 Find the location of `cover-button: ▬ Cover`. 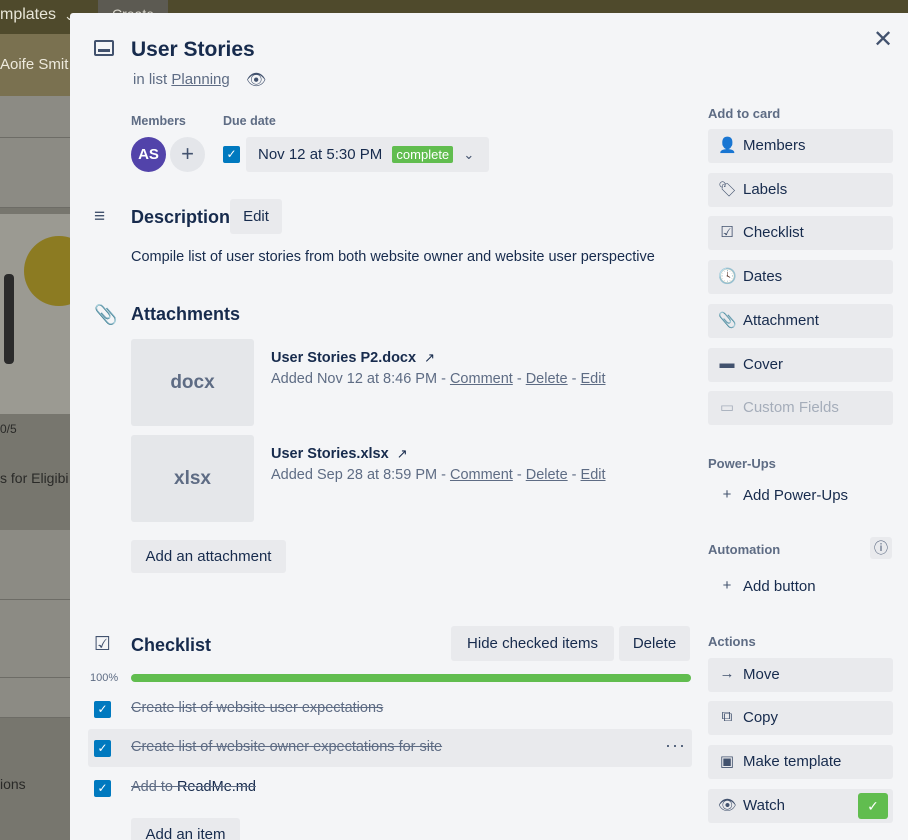

cover-button: ▬ Cover is located at coordinates (800, 365).